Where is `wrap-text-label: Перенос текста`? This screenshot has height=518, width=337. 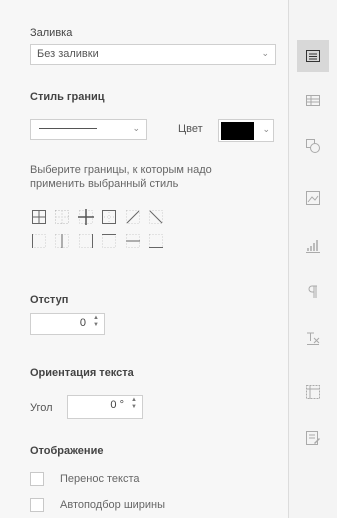
wrap-text-label: Перенос текста is located at coordinates (100, 479).